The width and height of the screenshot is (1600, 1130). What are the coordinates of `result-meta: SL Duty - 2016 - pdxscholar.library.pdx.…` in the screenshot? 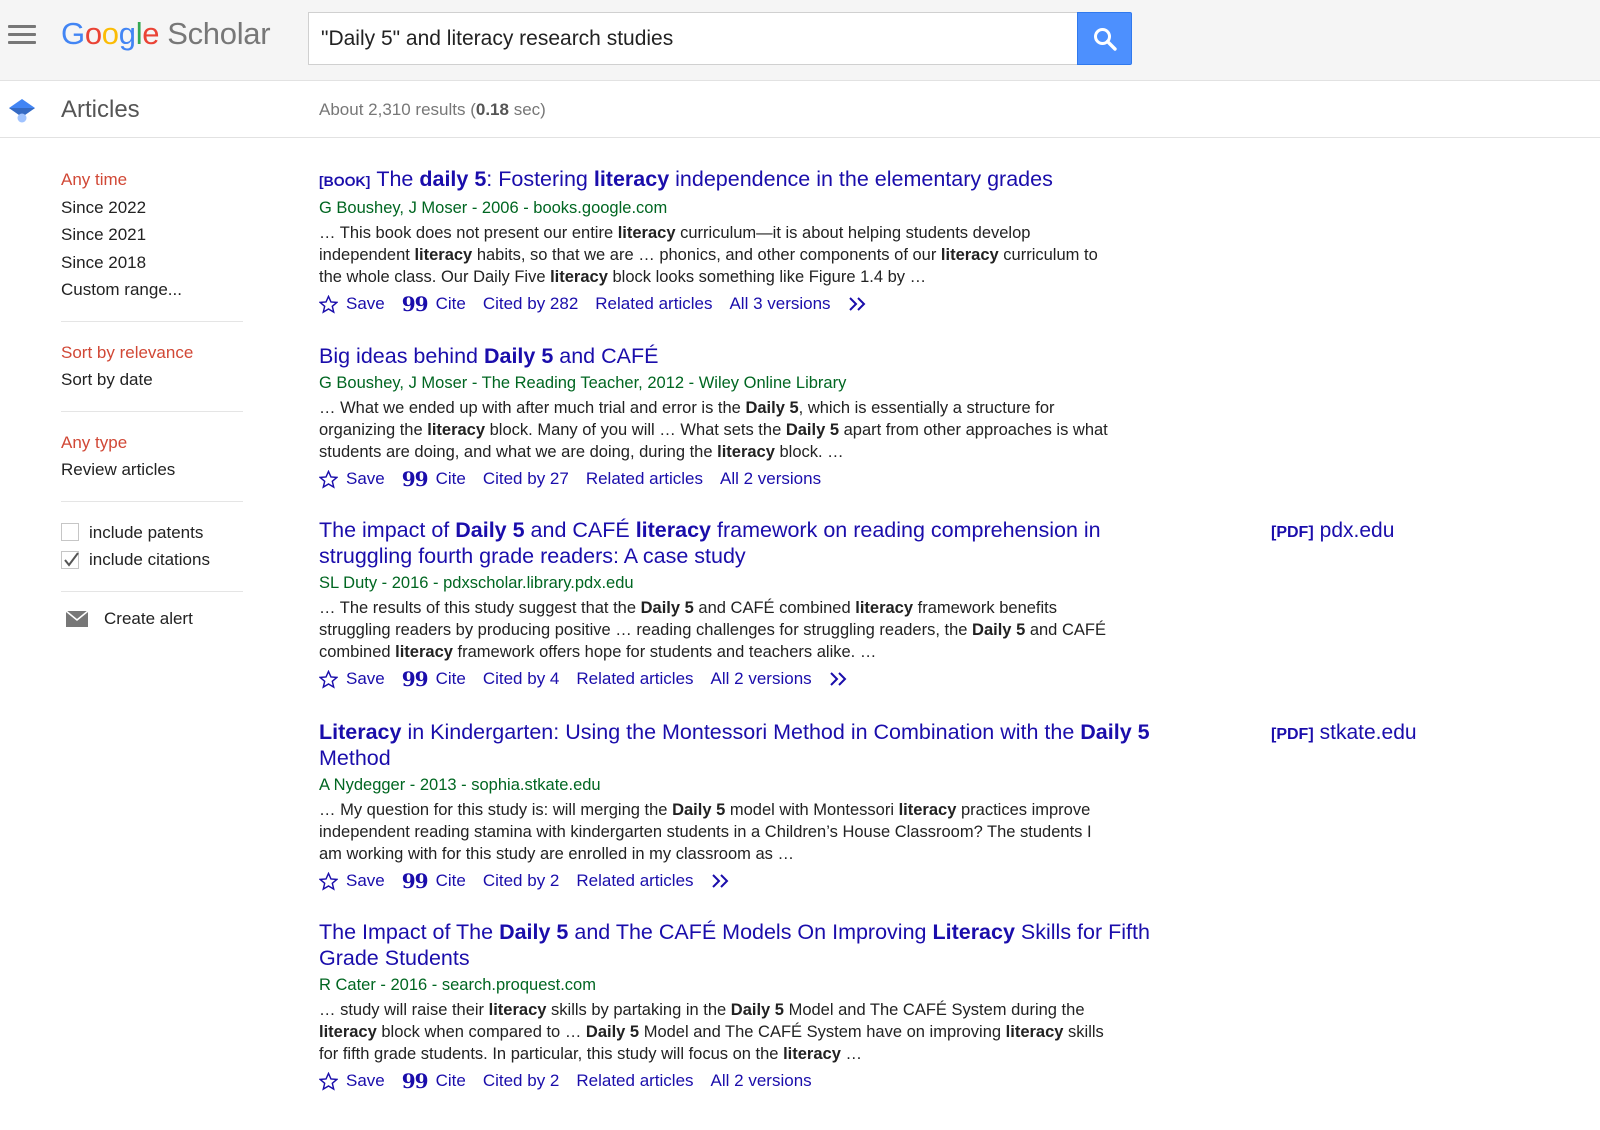 It's located at (476, 583).